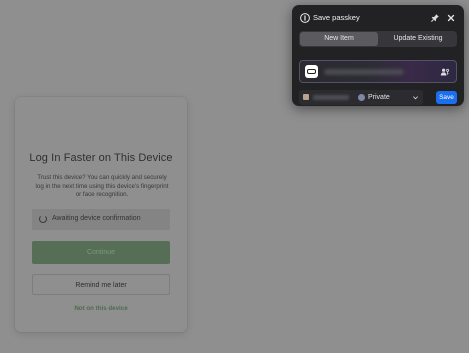 This screenshot has height=353, width=469. I want to click on chevron-down-icon, so click(415, 98).